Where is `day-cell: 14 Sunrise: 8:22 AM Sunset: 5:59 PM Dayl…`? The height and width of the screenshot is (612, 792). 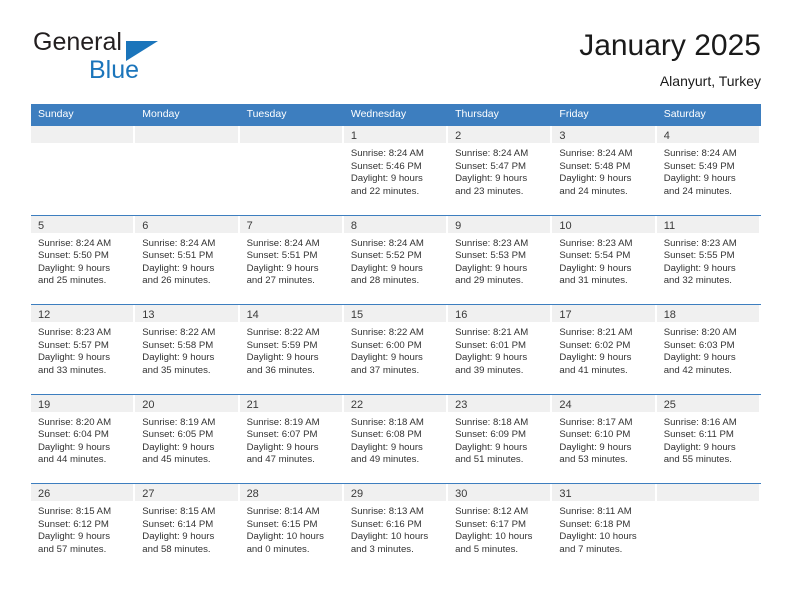
day-cell: 14 Sunrise: 8:22 AM Sunset: 5:59 PM Dayl… is located at coordinates (291, 349).